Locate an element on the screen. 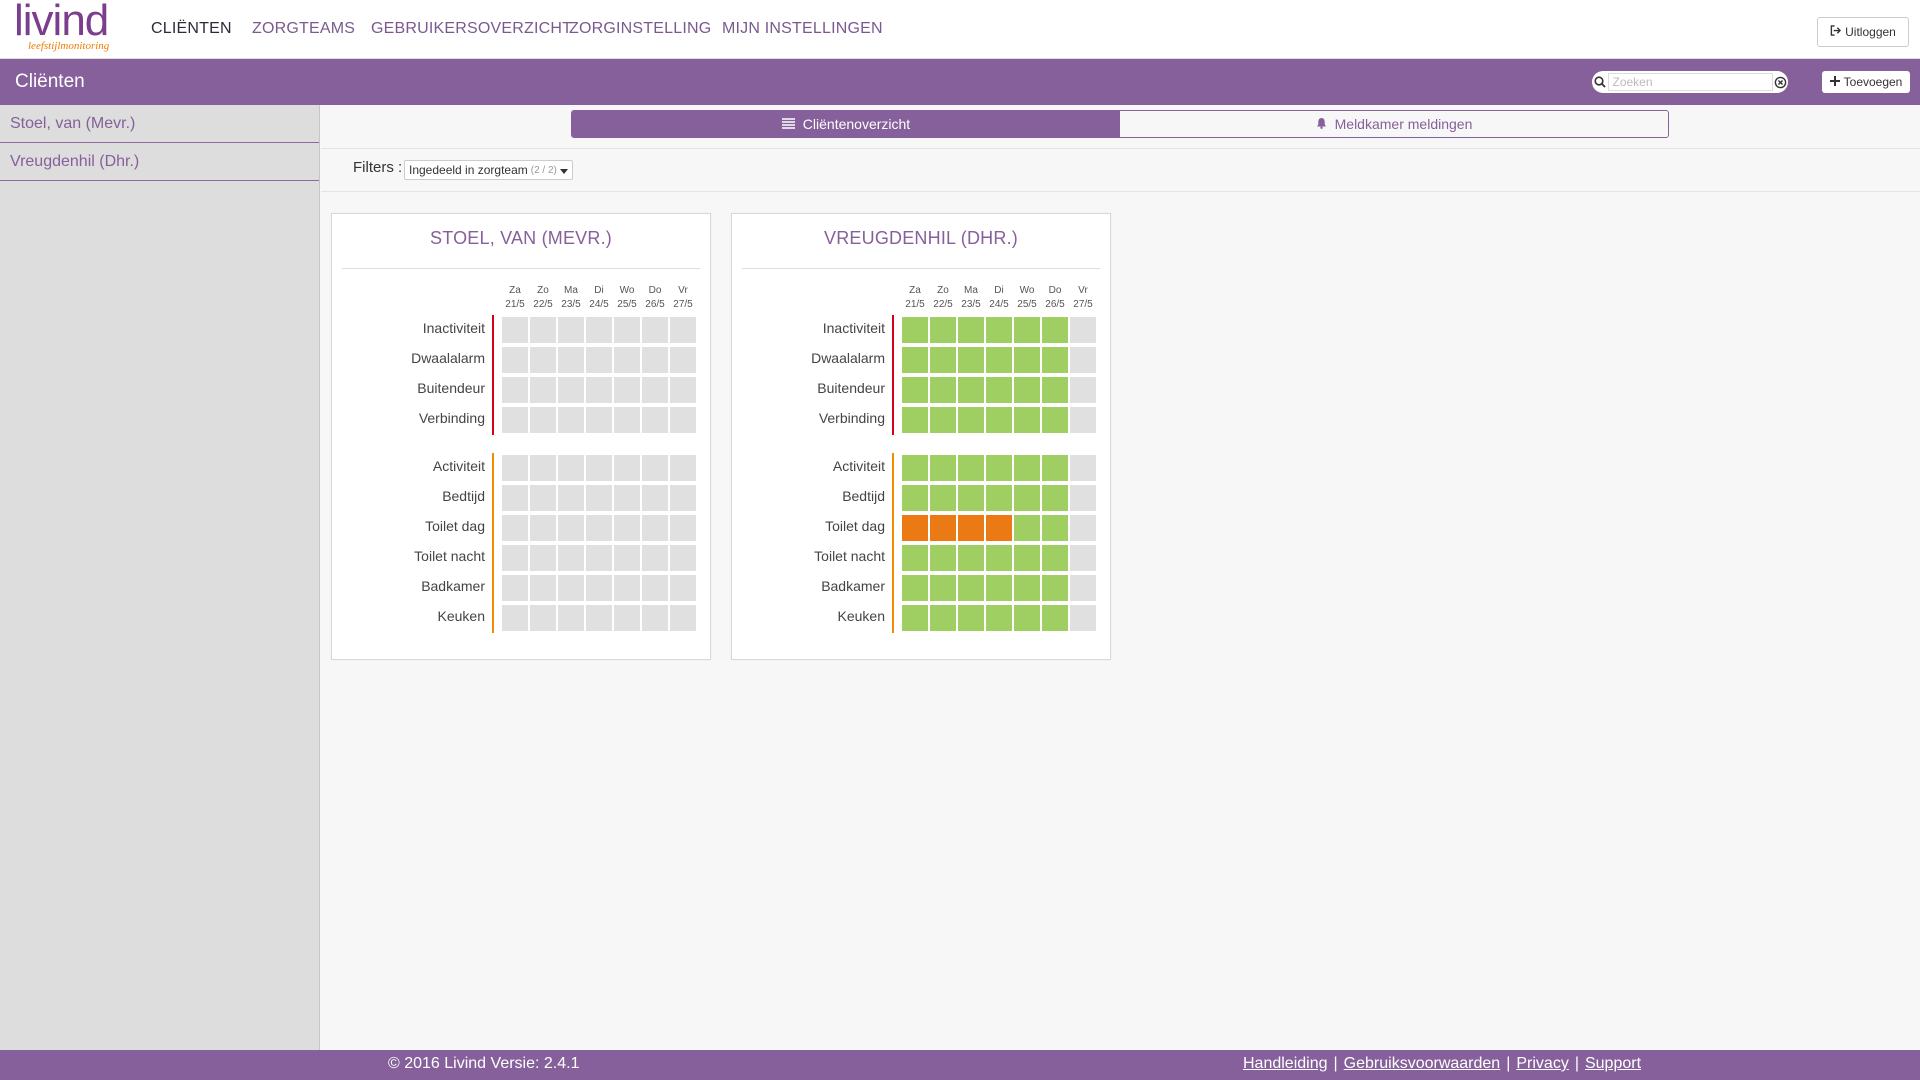  footer-link-support: Support is located at coordinates (1613, 1064).